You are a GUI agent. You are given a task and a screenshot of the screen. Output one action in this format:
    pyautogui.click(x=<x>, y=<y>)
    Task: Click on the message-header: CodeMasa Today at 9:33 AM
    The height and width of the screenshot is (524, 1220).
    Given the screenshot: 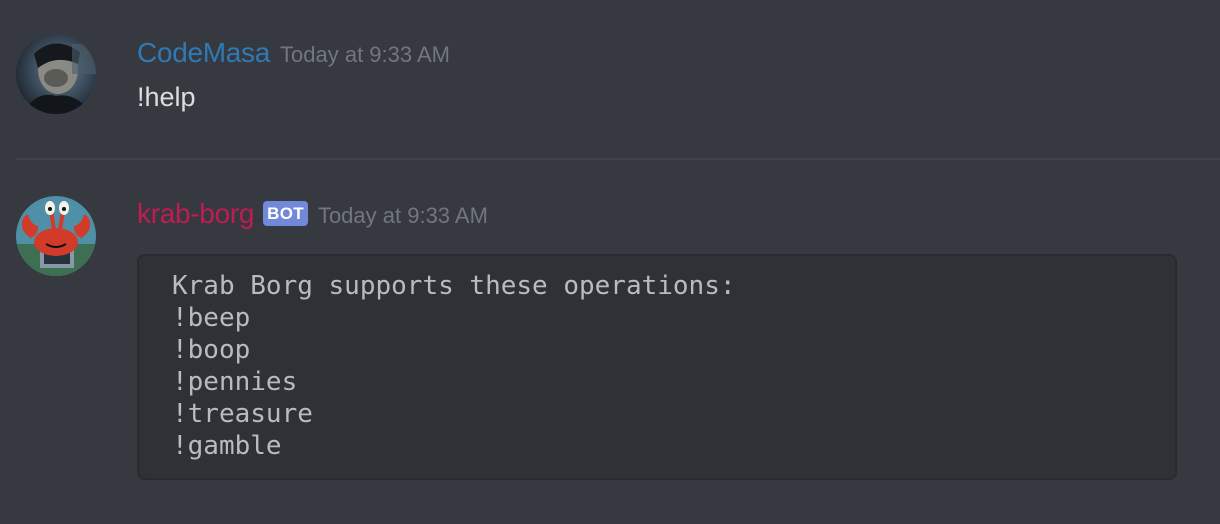 What is the action you would take?
    pyautogui.click(x=293, y=53)
    